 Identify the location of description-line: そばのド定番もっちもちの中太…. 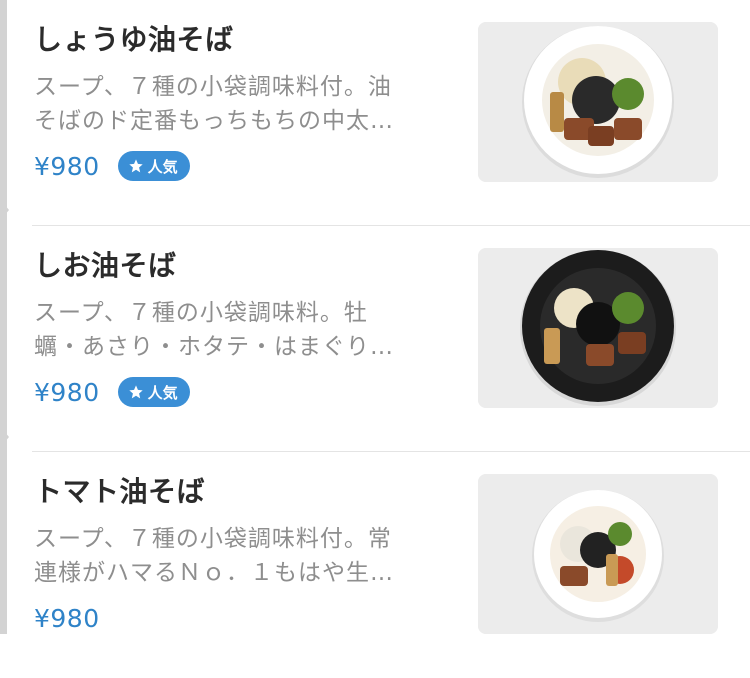
(214, 121).